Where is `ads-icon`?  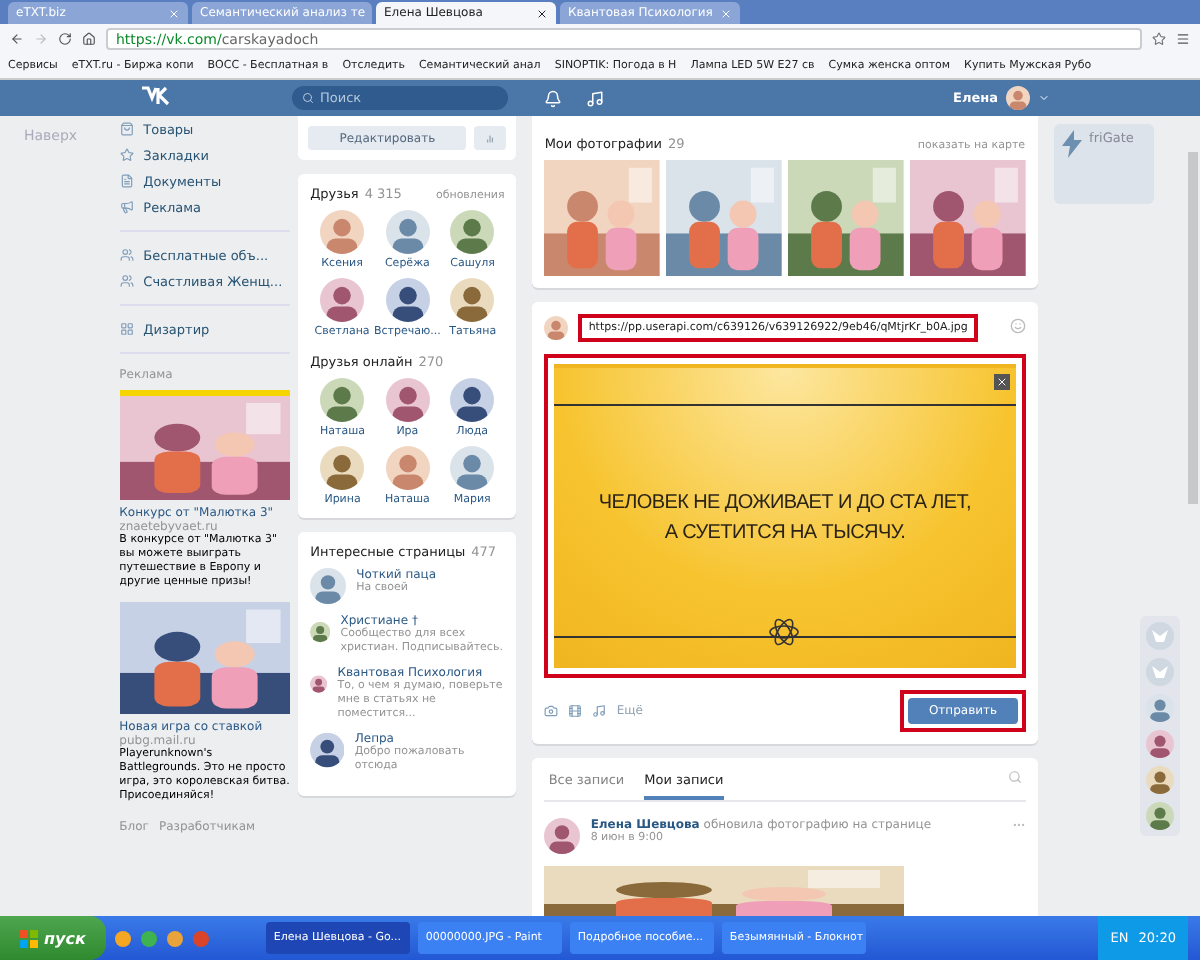
ads-icon is located at coordinates (126, 207).